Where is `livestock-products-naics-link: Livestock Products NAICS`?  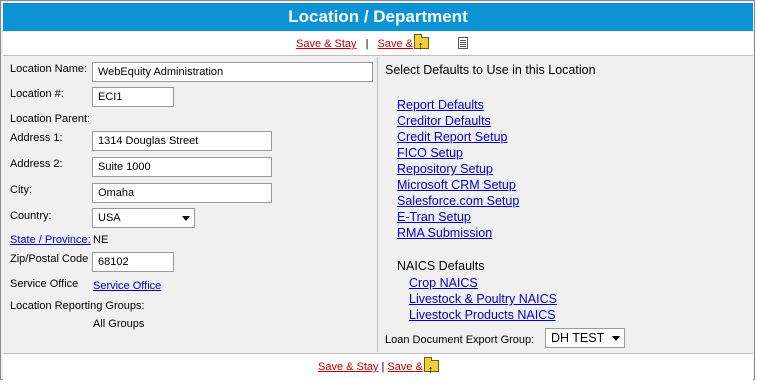
livestock-products-naics-link: Livestock Products NAICS is located at coordinates (482, 315).